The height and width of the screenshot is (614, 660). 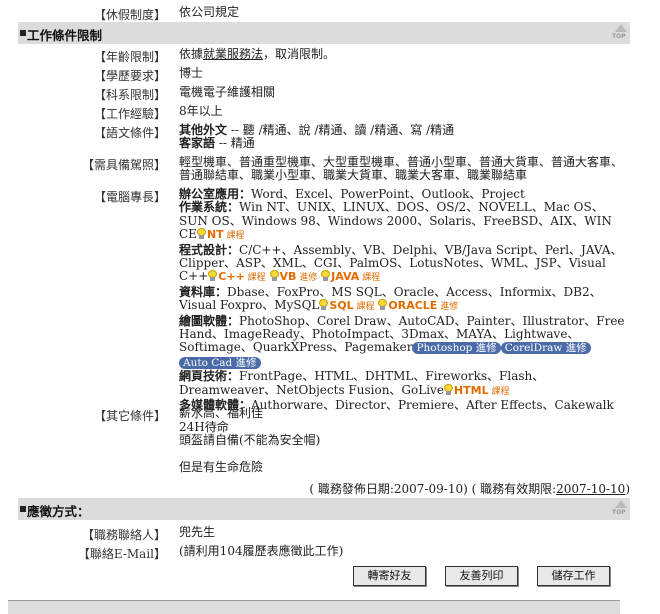 I want to click on license-label: 【需具備駕照】, so click(x=123, y=165).